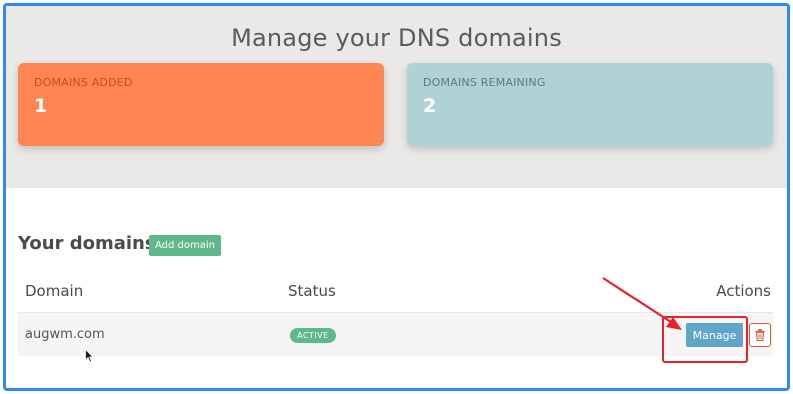 The width and height of the screenshot is (793, 394). Describe the element at coordinates (87, 243) in the screenshot. I see `section-title: Your domains` at that location.